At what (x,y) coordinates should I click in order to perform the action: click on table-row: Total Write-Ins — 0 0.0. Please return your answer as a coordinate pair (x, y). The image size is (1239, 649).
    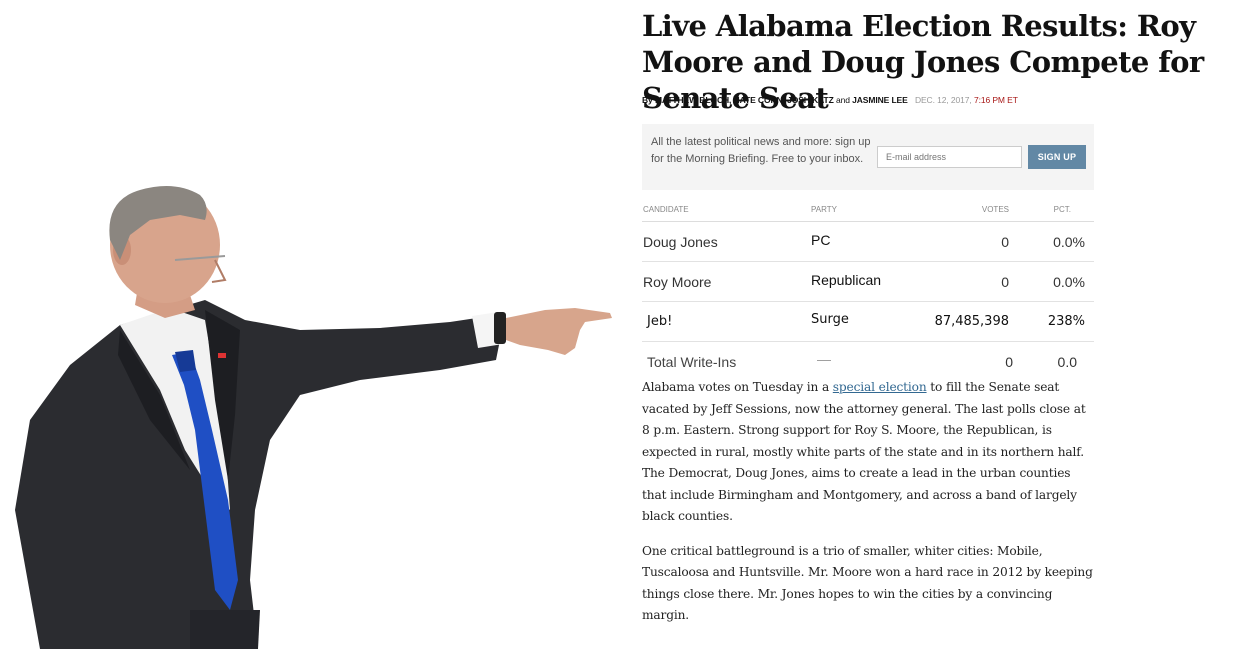
    Looking at the image, I should click on (868, 361).